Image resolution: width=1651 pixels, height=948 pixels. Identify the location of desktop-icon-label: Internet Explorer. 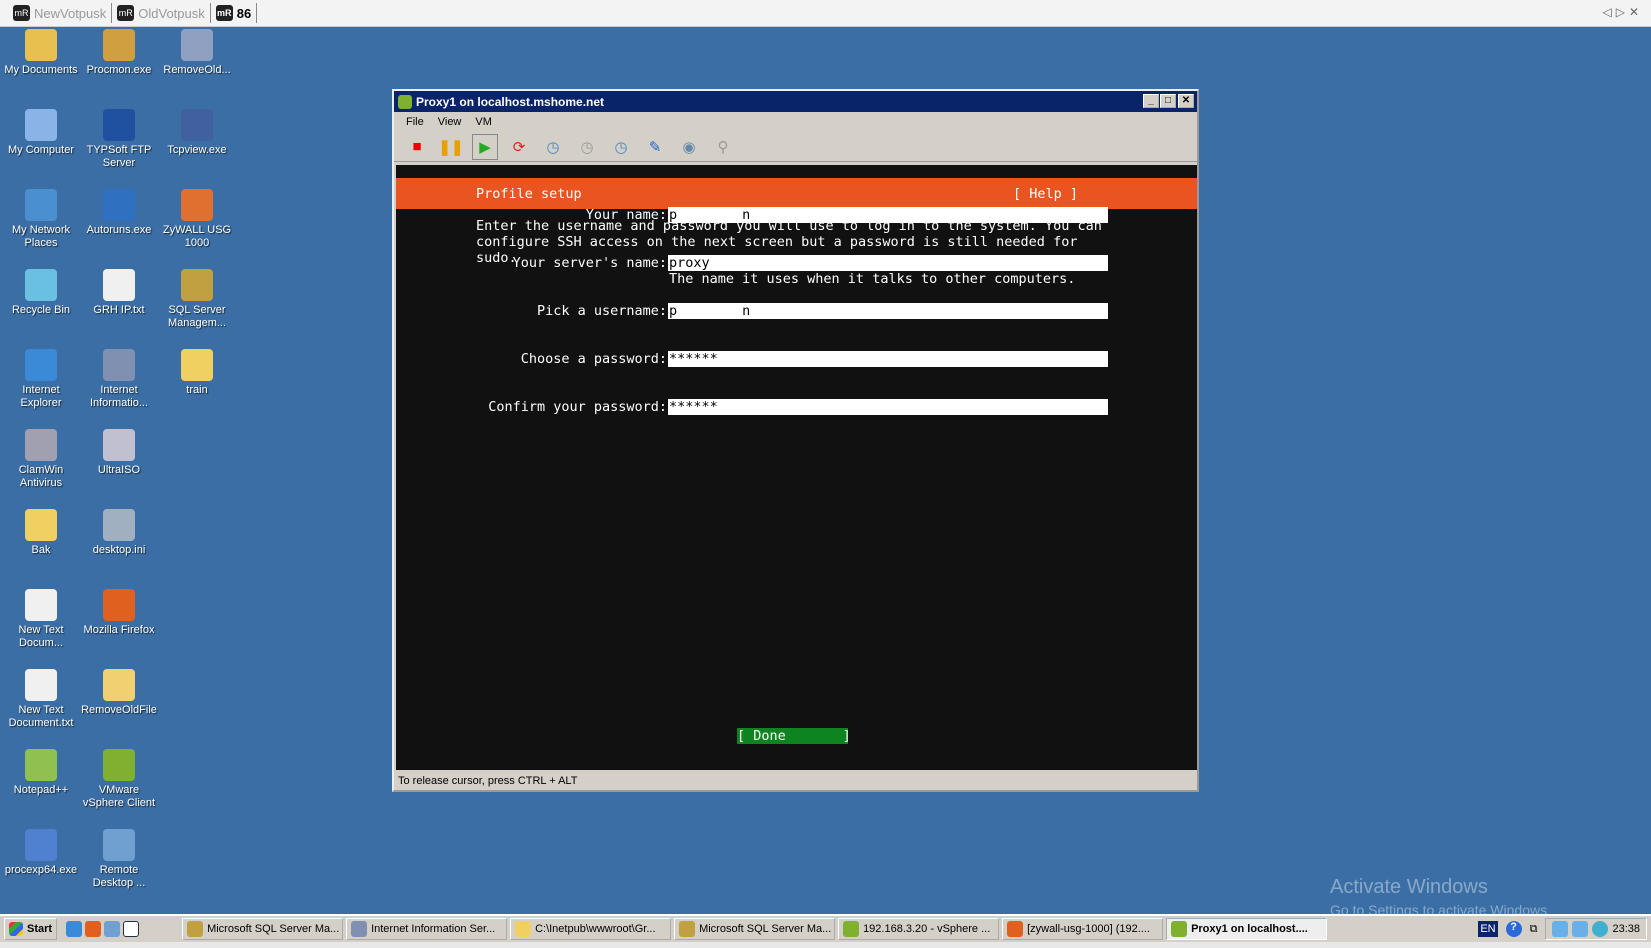
(41, 396).